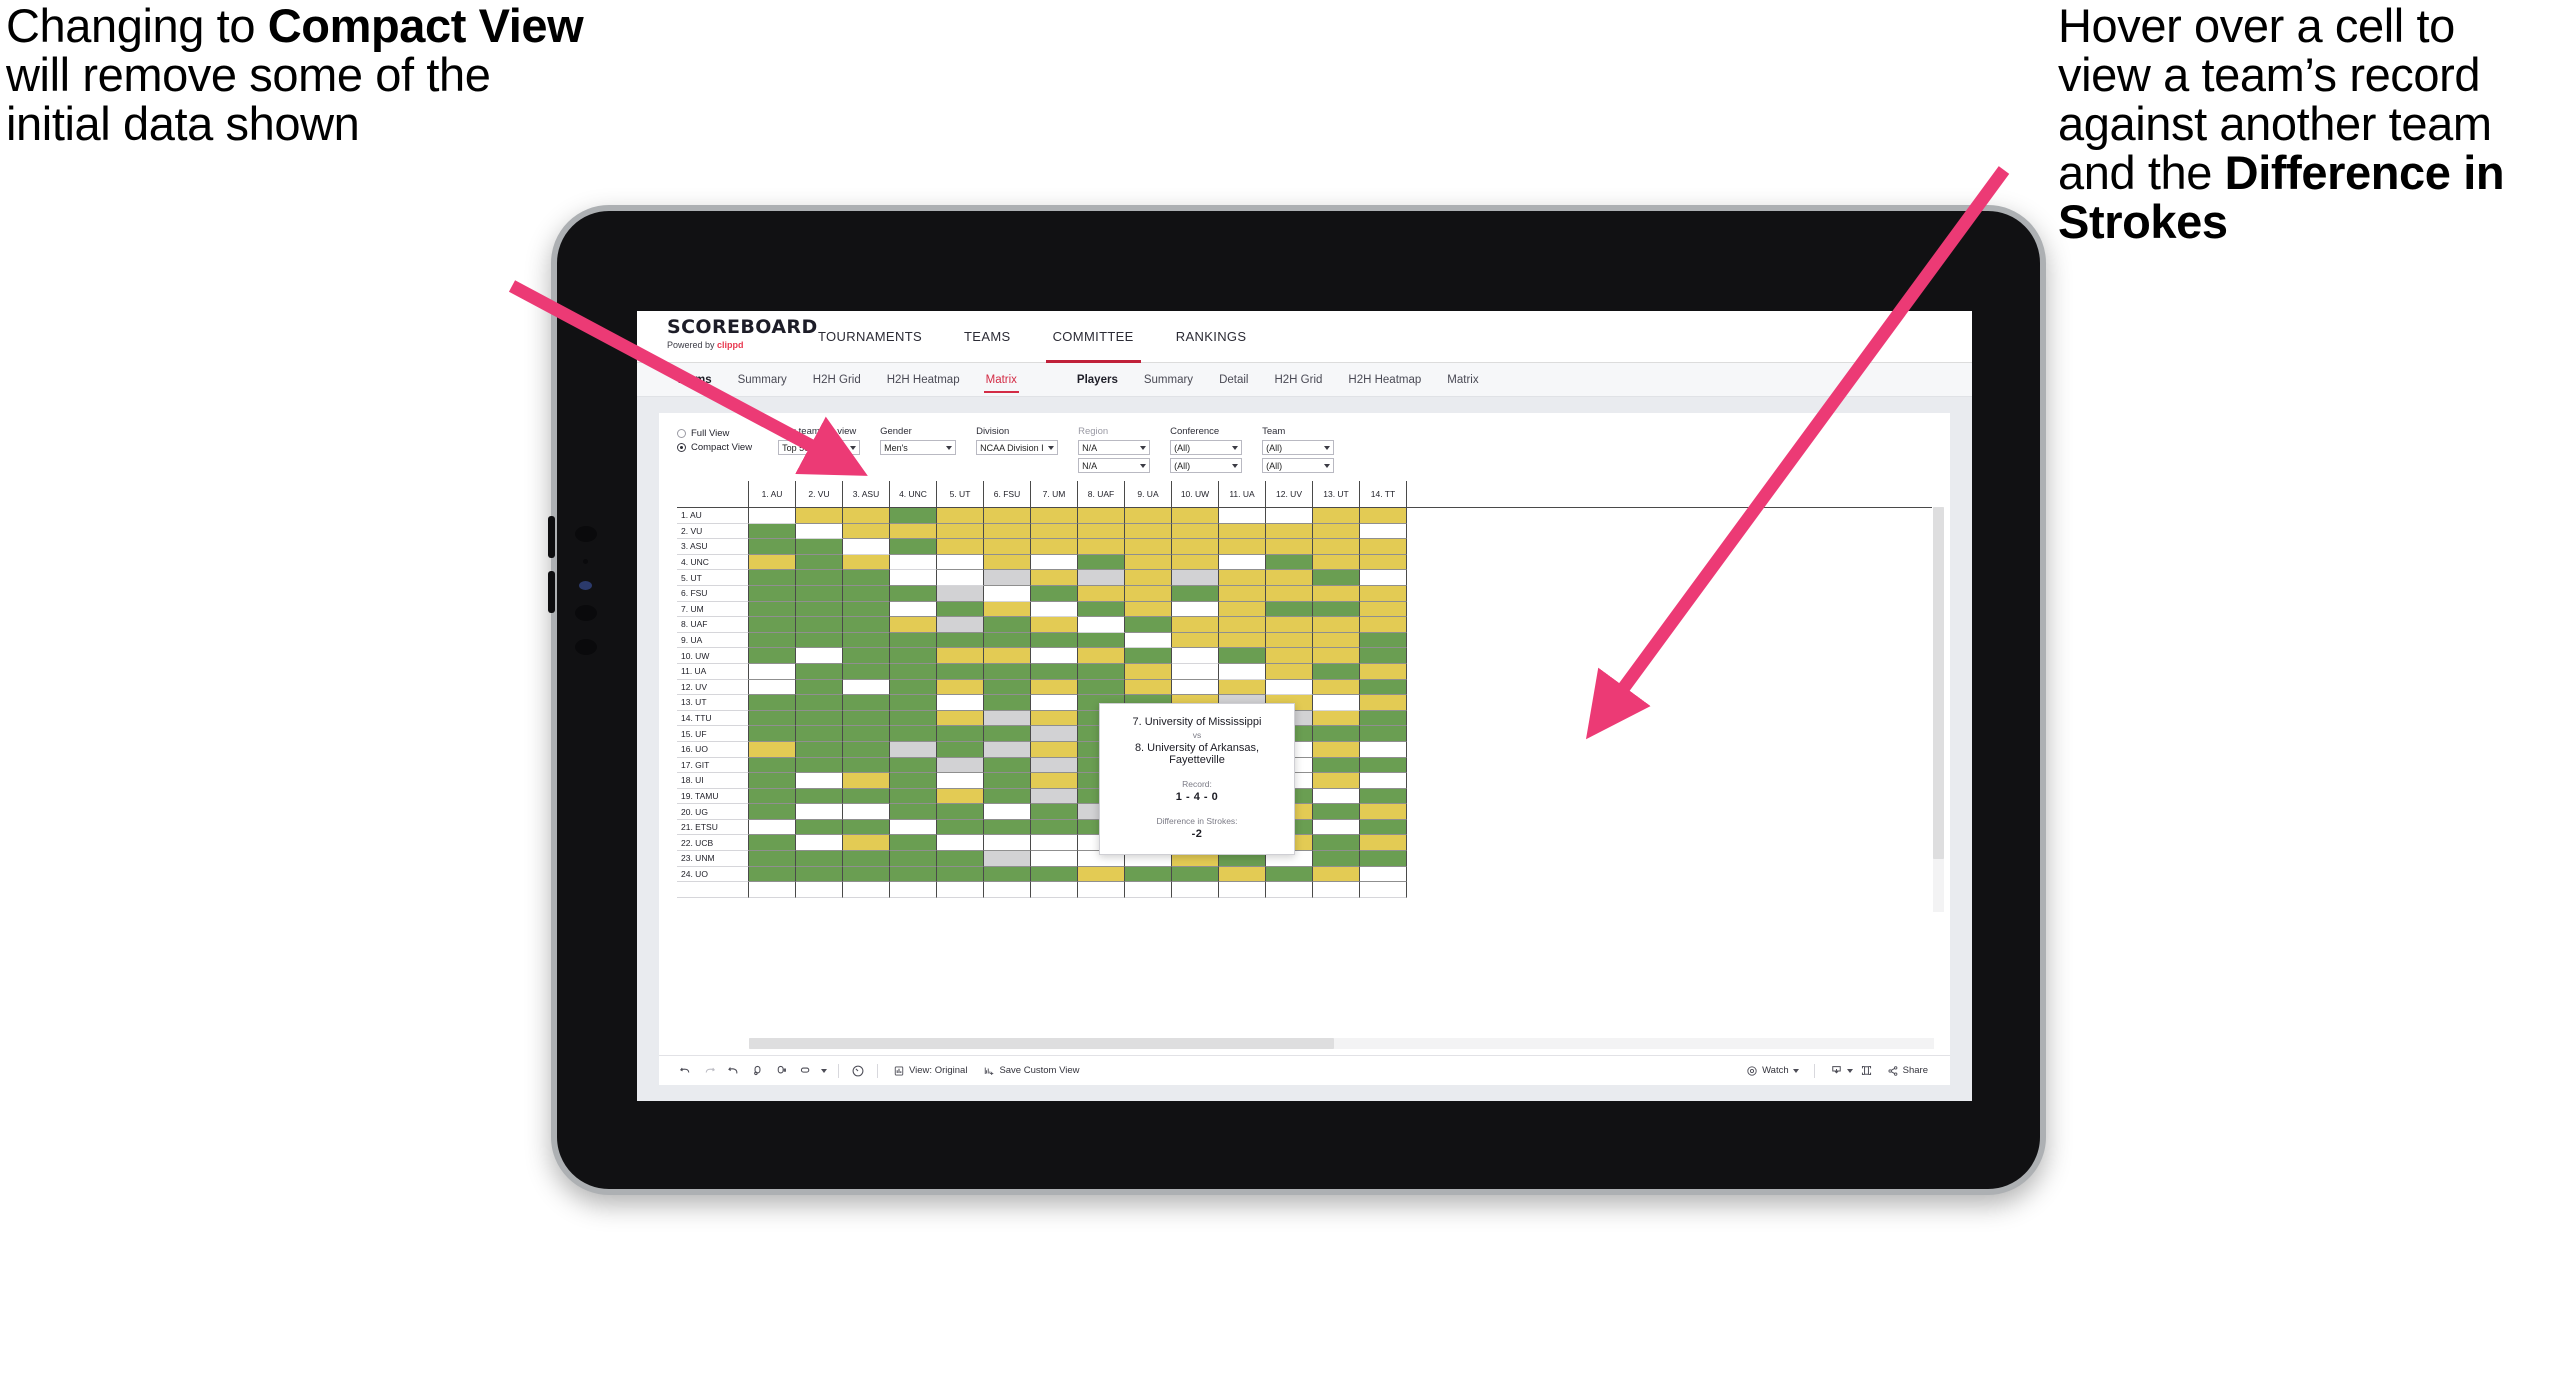  What do you see at coordinates (713, 843) in the screenshot?
I see `matrix-row-header: 22. UCB` at bounding box center [713, 843].